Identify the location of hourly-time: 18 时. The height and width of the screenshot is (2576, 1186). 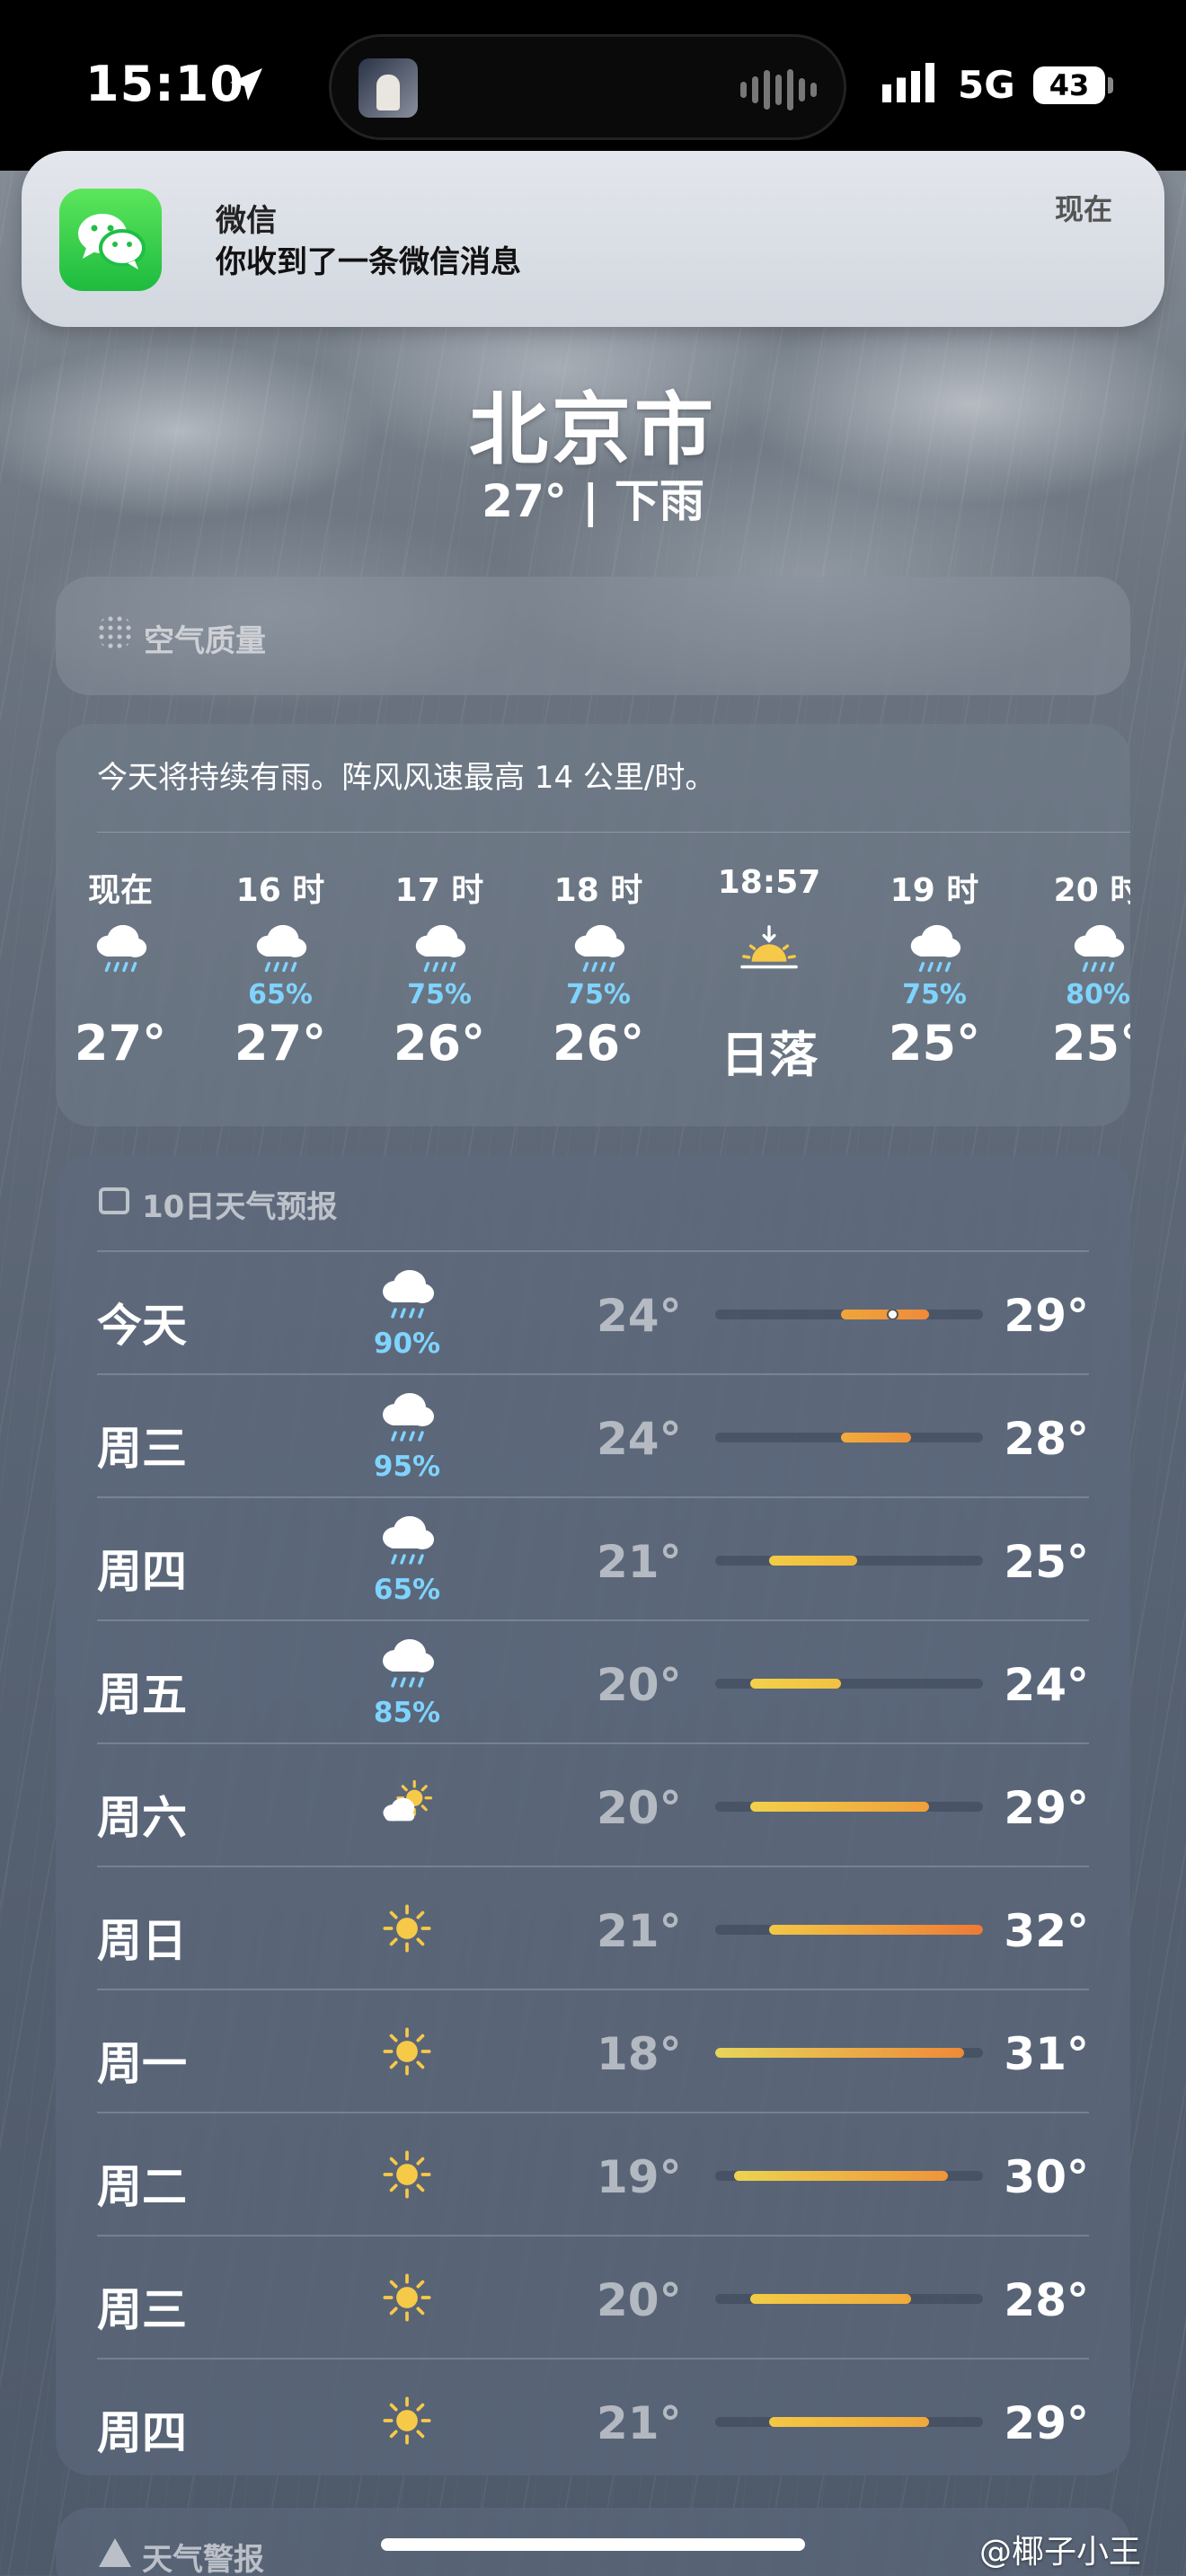
(598, 890).